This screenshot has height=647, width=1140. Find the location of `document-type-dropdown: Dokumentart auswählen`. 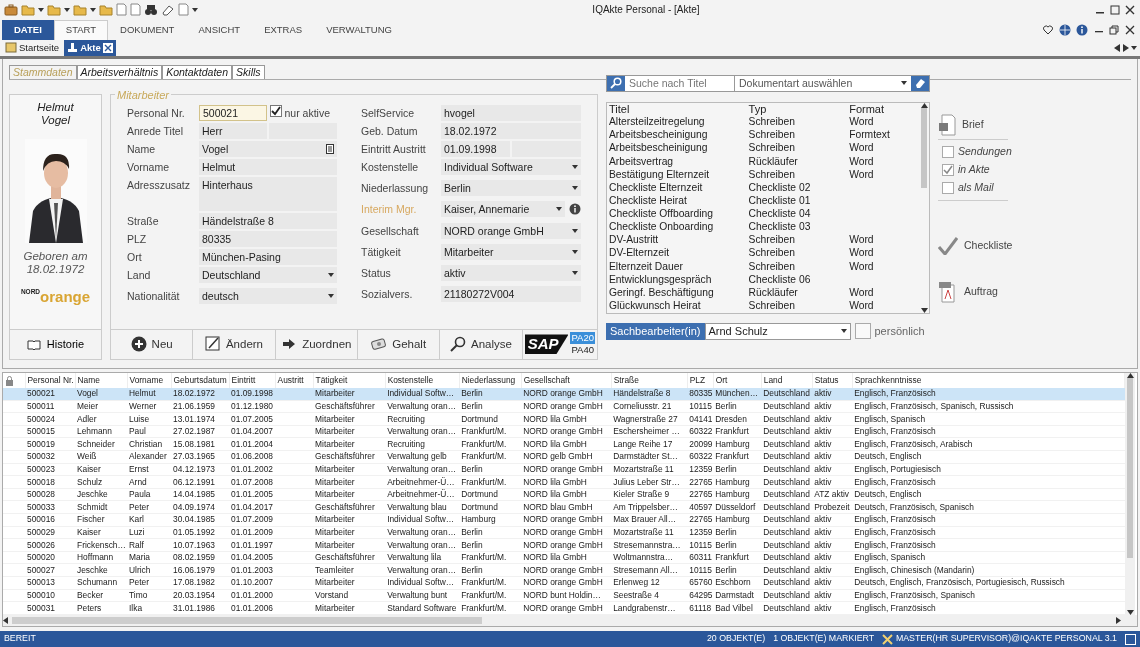

document-type-dropdown: Dokumentart auswählen is located at coordinates (823, 83).